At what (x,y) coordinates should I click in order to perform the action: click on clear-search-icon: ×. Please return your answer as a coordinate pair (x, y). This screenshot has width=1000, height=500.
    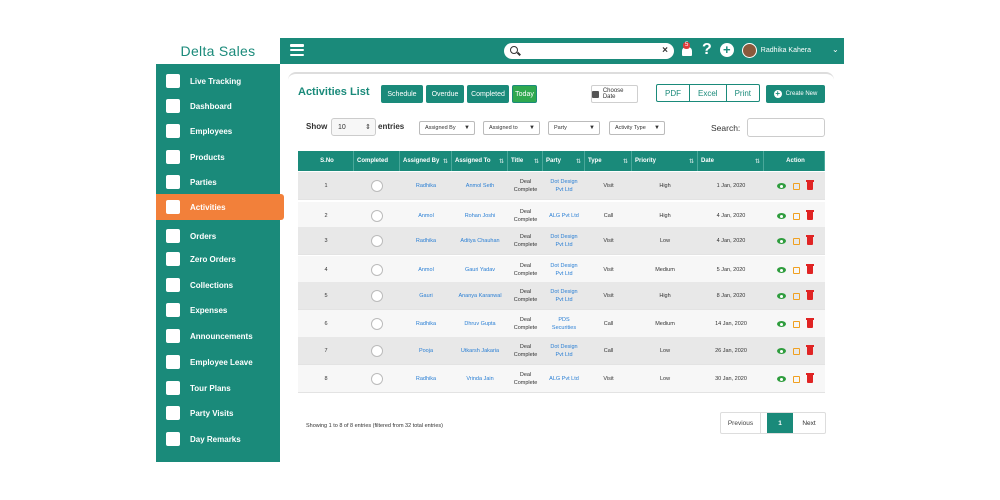
    Looking at the image, I should click on (665, 50).